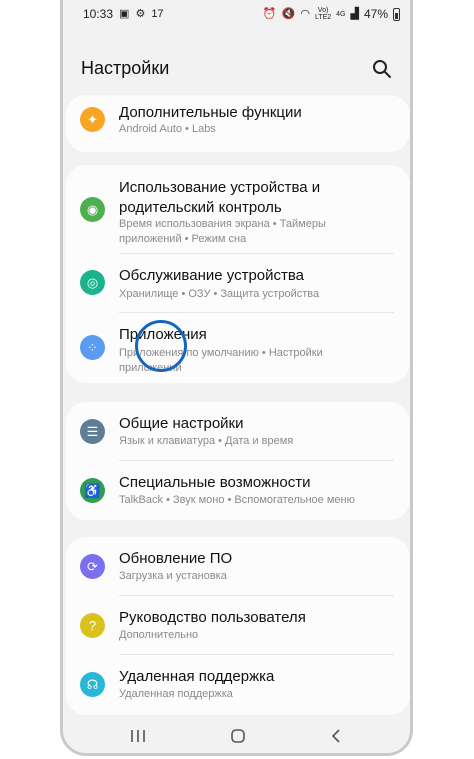  I want to click on signal-icon: ▟, so click(354, 14).